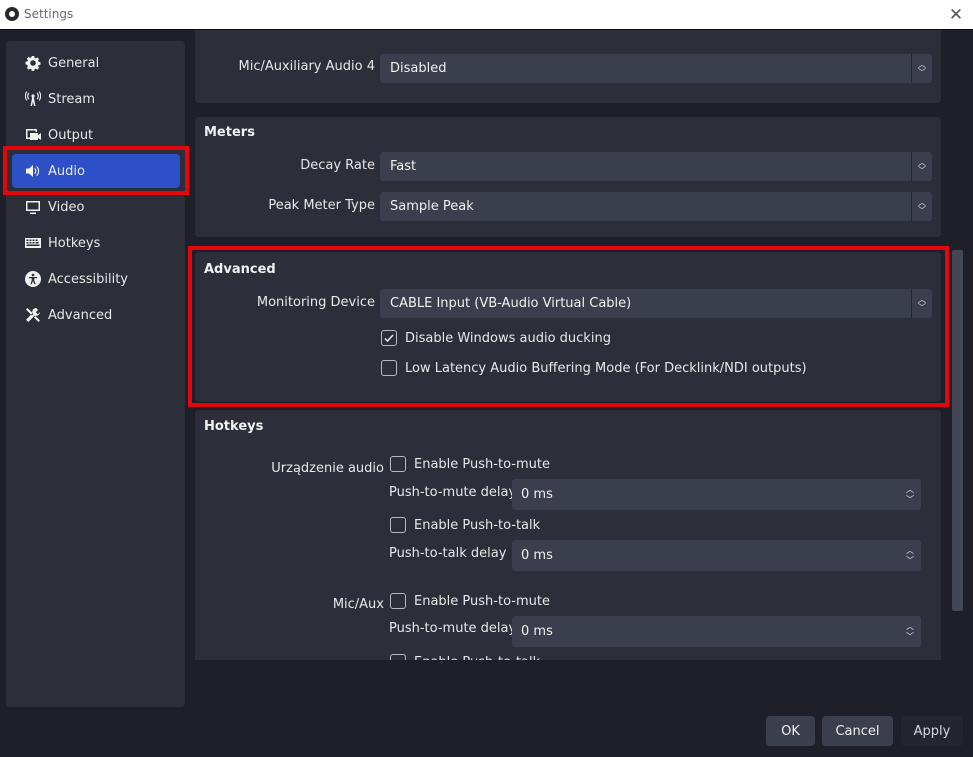 This screenshot has width=973, height=757. What do you see at coordinates (306, 66) in the screenshot?
I see `mic-aux-4-label: Mic/Auxiliary Audio 4` at bounding box center [306, 66].